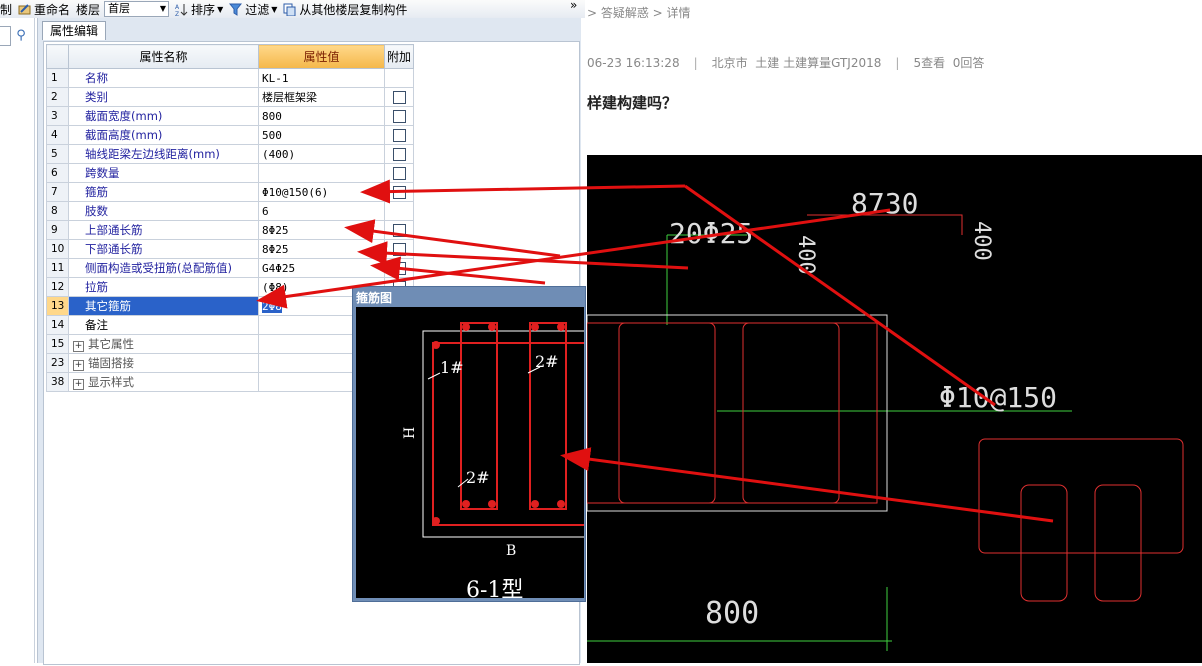  What do you see at coordinates (253, 9) in the screenshot?
I see `filter-button: 过滤 ▼` at bounding box center [253, 9].